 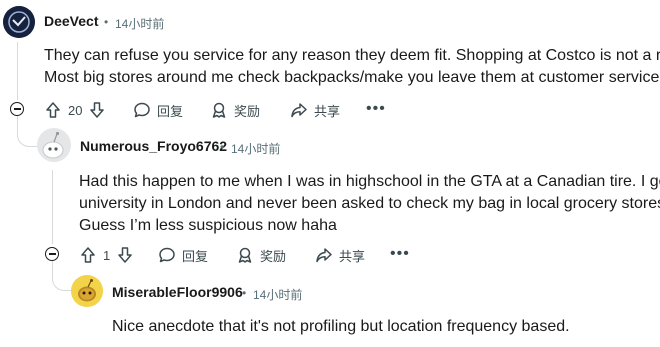 I want to click on vote-controls: 20, so click(x=75, y=110).